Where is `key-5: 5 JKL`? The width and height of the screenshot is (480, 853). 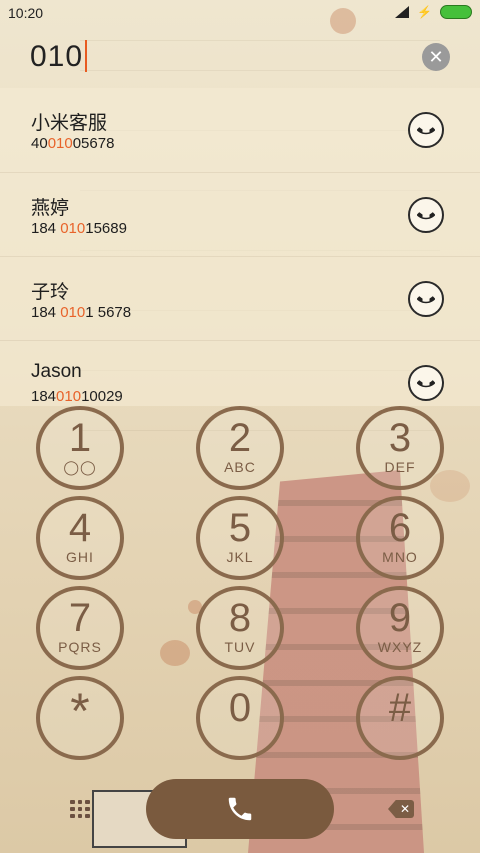 key-5: 5 JKL is located at coordinates (240, 538).